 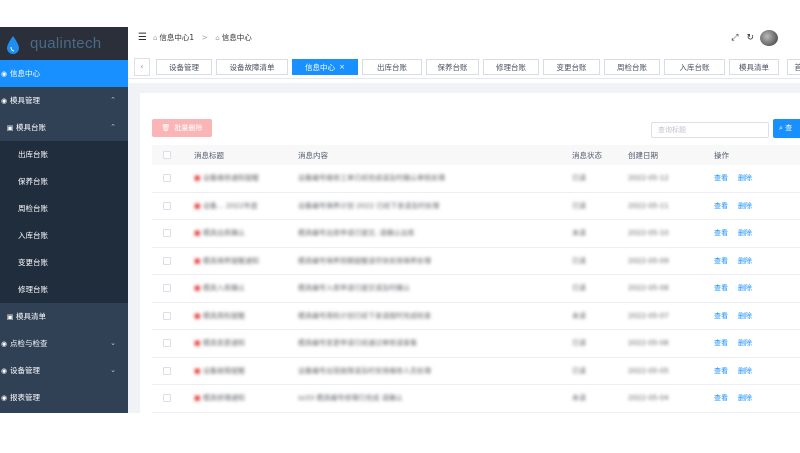 What do you see at coordinates (176, 37) in the screenshot?
I see `breadcrumb-item: 信息中心1` at bounding box center [176, 37].